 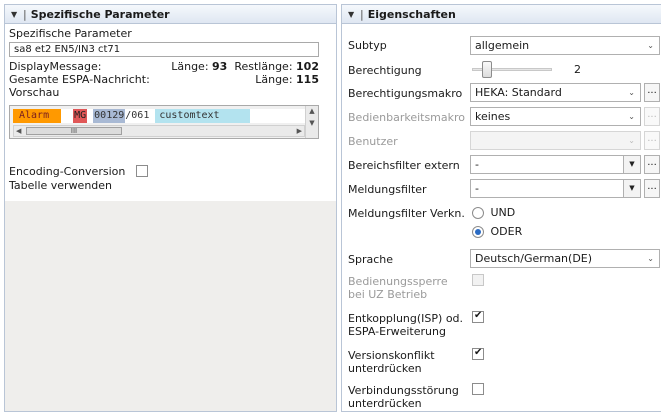 I want to click on bedienungssperre-label: Bedienungssperre bei UZ Betrieb, so click(x=398, y=288).